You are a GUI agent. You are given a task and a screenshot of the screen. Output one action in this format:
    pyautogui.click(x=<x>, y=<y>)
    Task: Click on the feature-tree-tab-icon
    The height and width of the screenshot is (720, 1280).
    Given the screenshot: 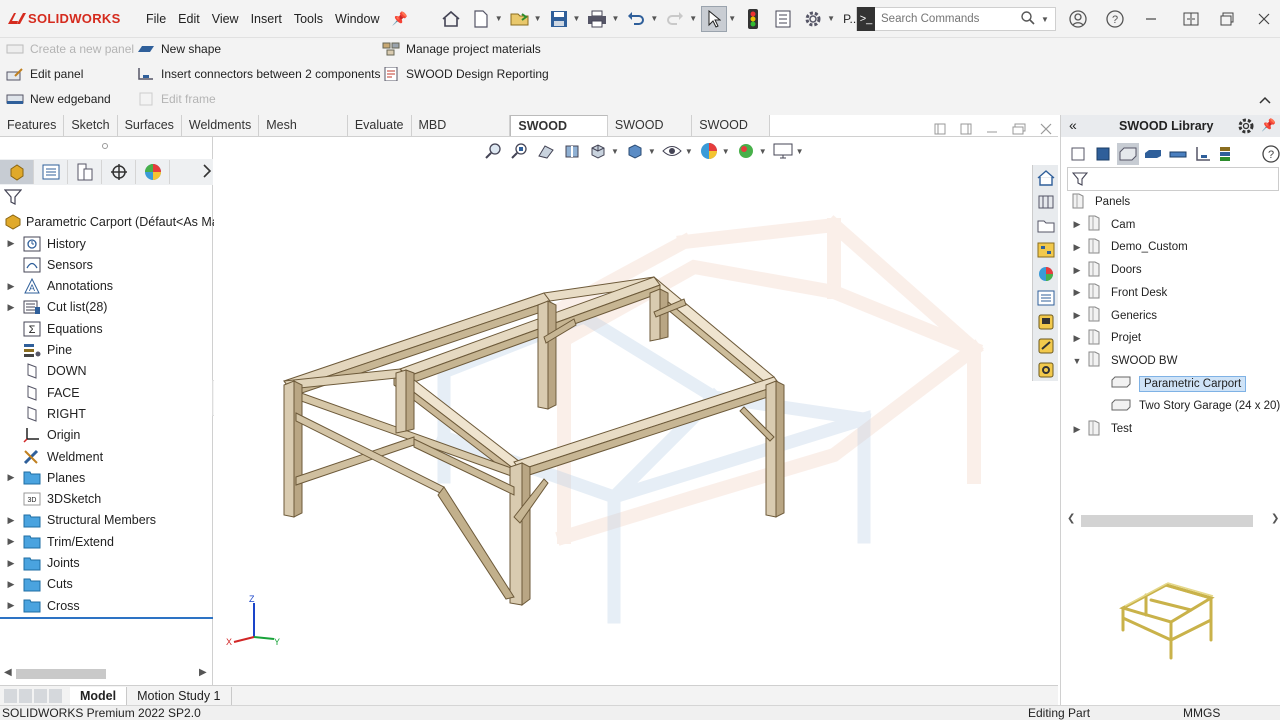 What is the action you would take?
    pyautogui.click(x=17, y=172)
    